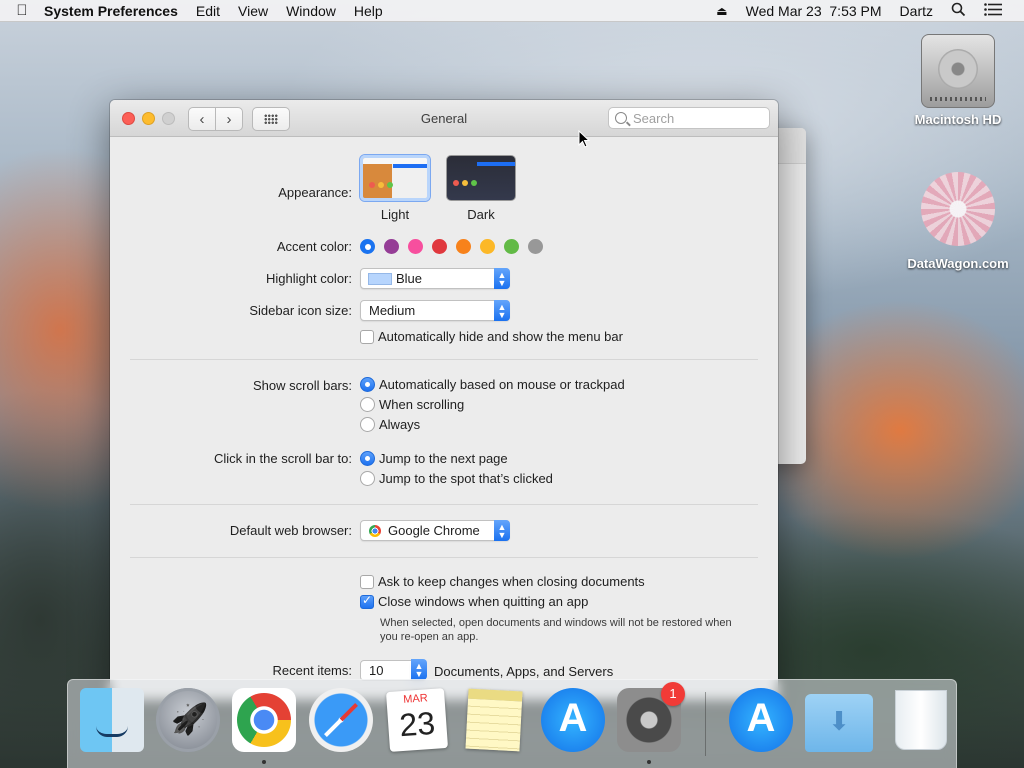 The width and height of the screenshot is (1024, 768). I want to click on menu-view: View, so click(253, 11).